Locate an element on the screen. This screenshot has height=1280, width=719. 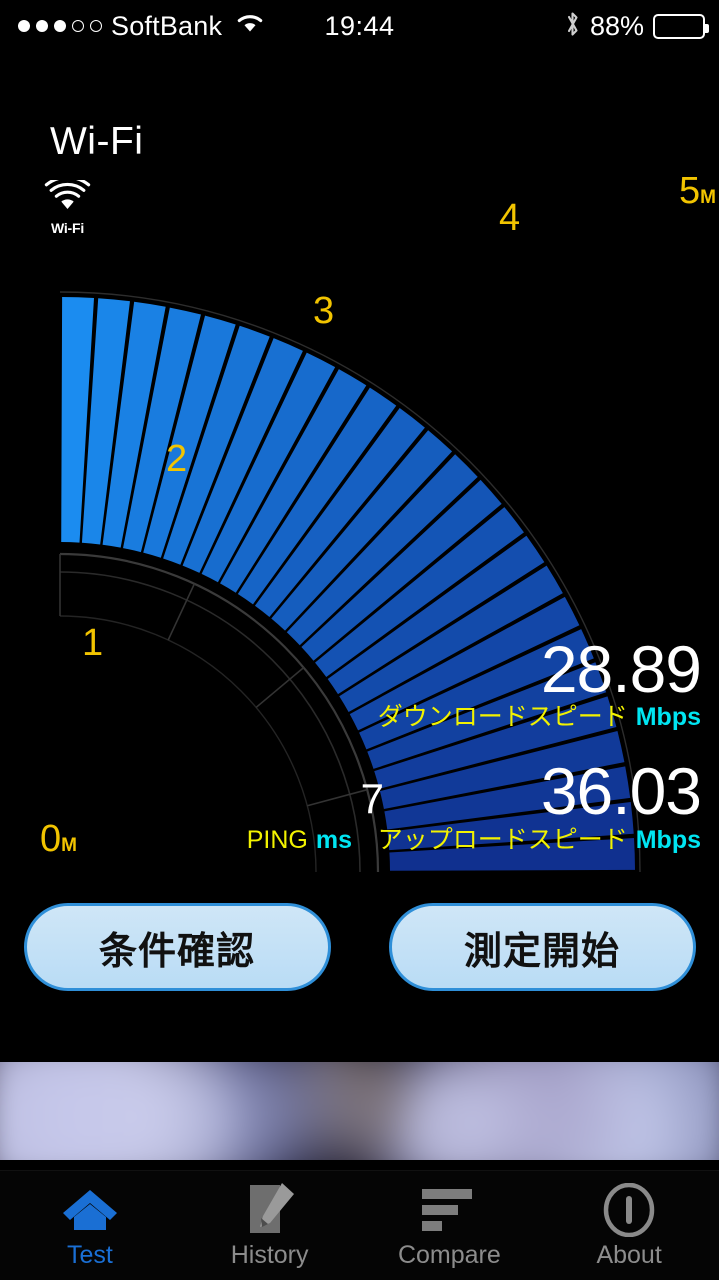
bottom-tab-bar: Test History Compare About is located at coordinates (359, 1225).